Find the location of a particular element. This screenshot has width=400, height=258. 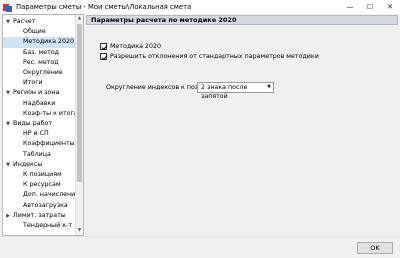

tree-item-label: К позициям is located at coordinates (42, 174).